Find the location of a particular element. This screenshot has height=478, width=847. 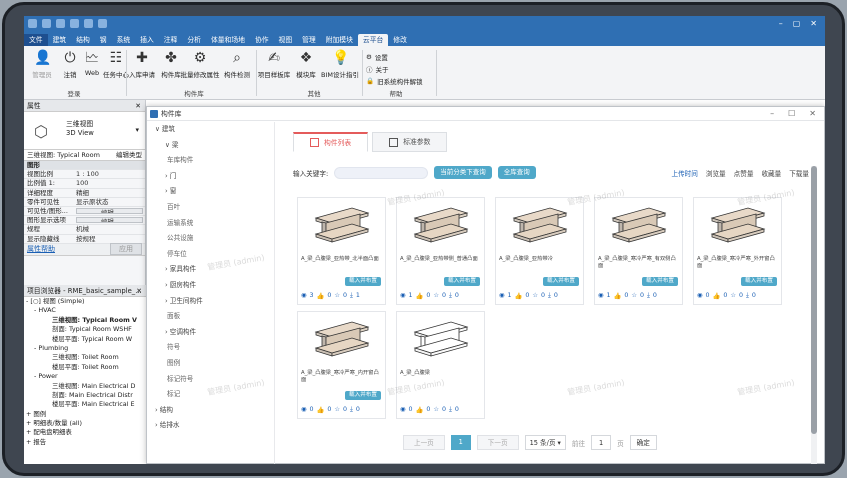

chevron-down-icon: ▾ is located at coordinates (137, 130).